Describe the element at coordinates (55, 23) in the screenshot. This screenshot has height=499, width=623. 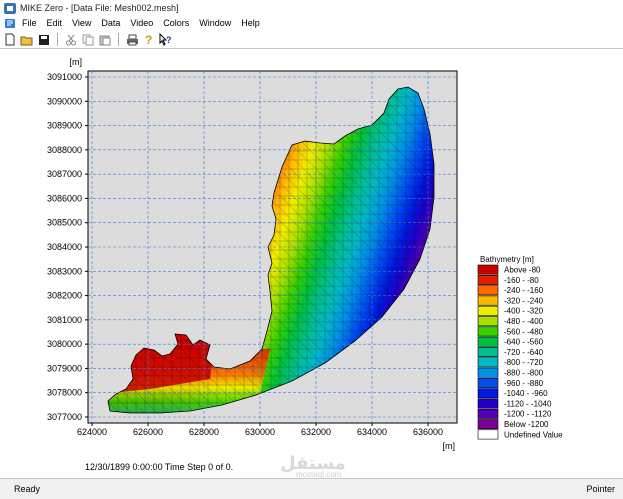
I see `menu-edit: Edit` at that location.